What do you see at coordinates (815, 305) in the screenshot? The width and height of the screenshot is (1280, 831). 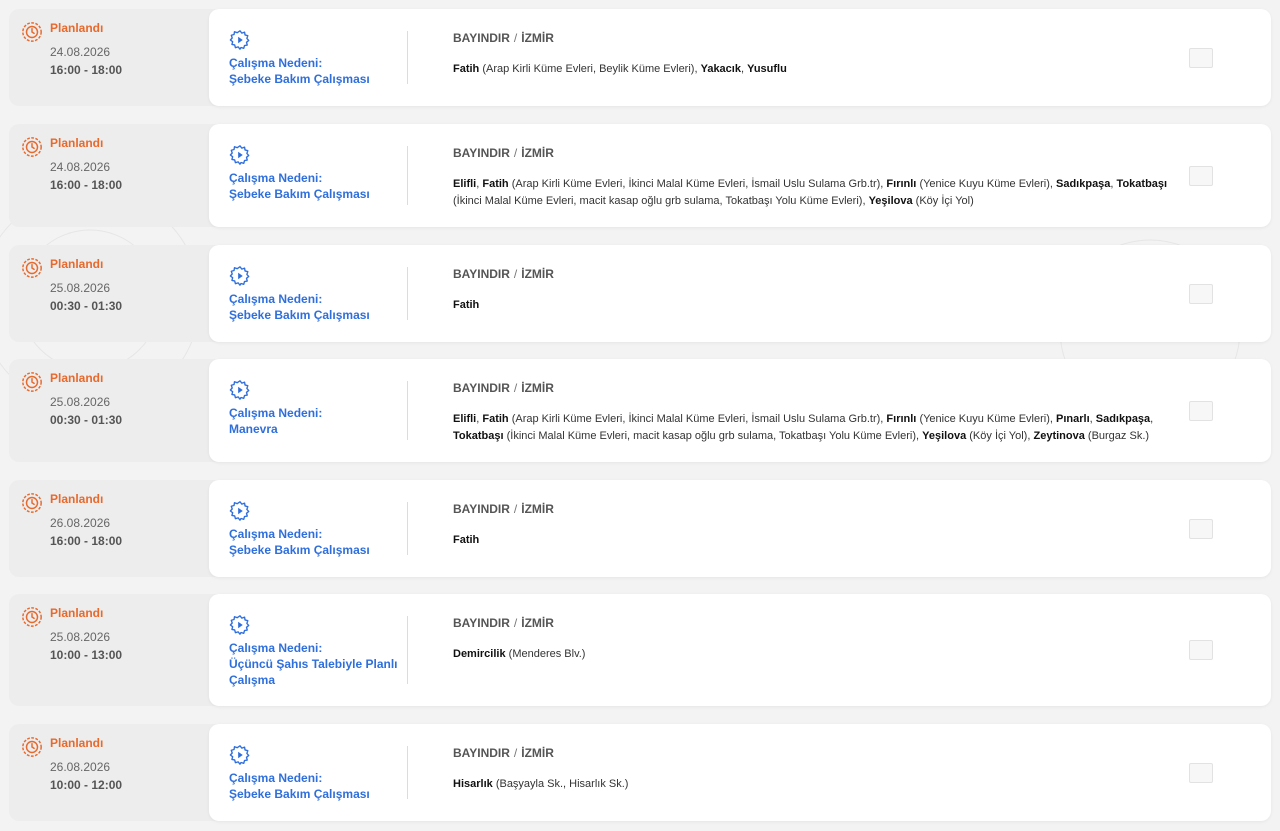 I see `affected-areas: Fatih` at bounding box center [815, 305].